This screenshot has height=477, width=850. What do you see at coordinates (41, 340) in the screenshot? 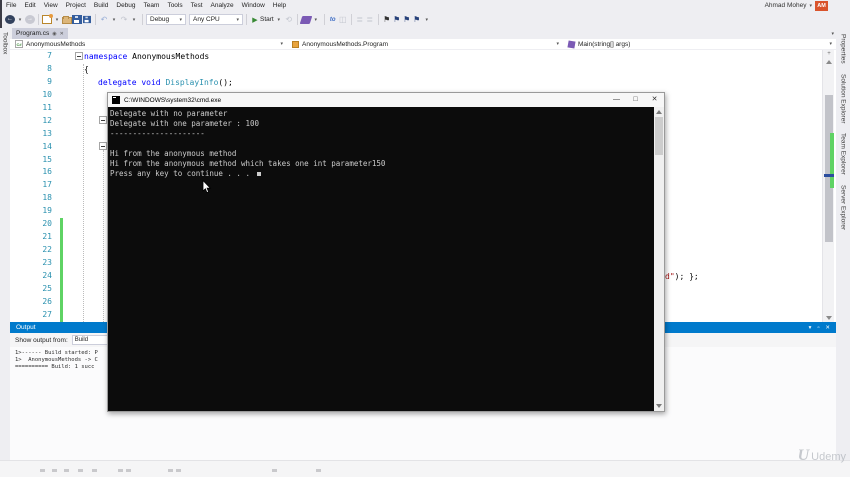
I see `show-output-from-label: Show output from:` at bounding box center [41, 340].